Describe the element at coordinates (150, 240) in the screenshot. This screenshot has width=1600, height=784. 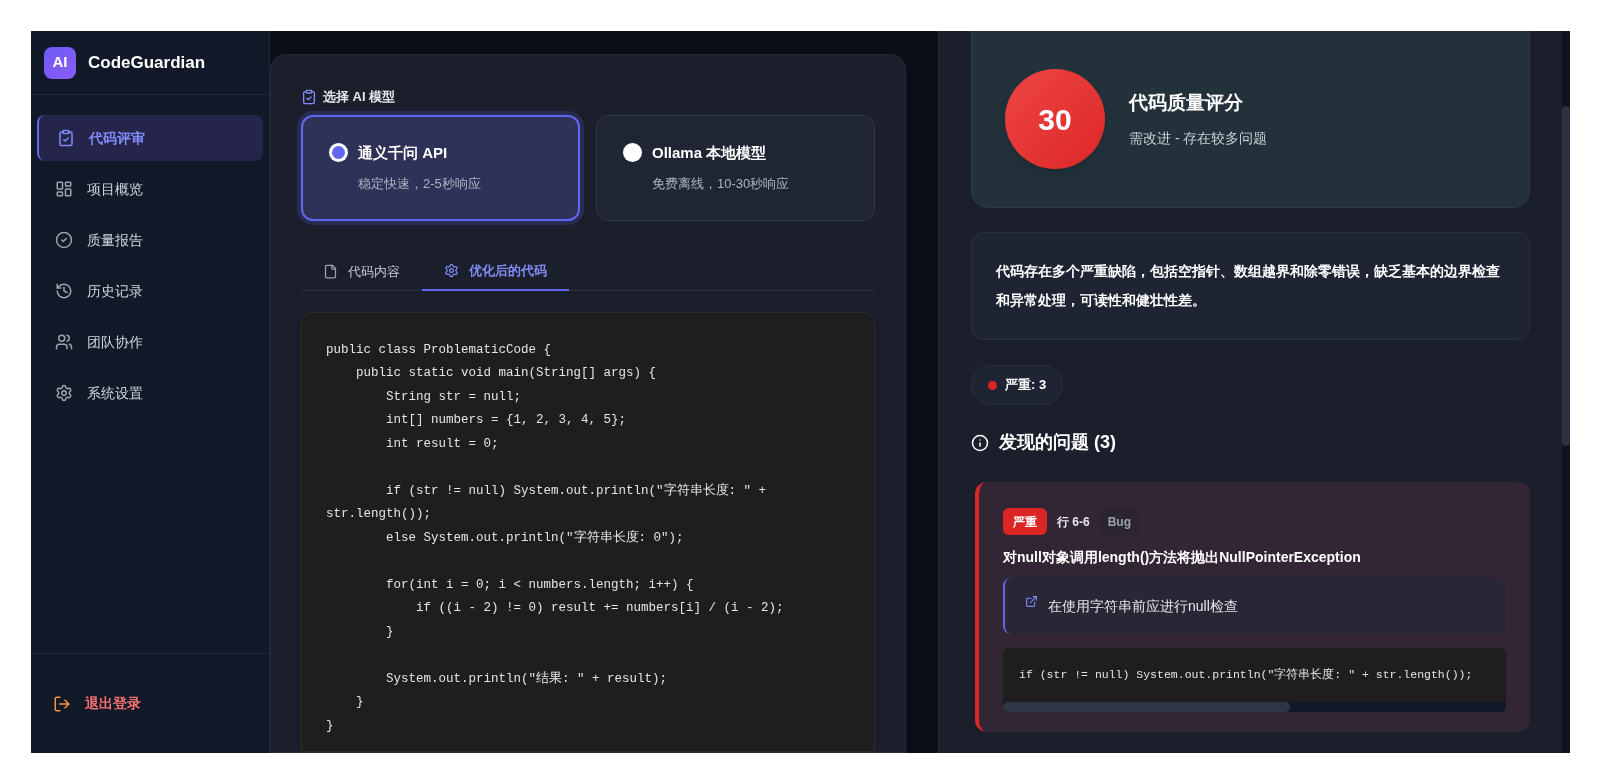
I see `nav-item: 质量报告` at that location.